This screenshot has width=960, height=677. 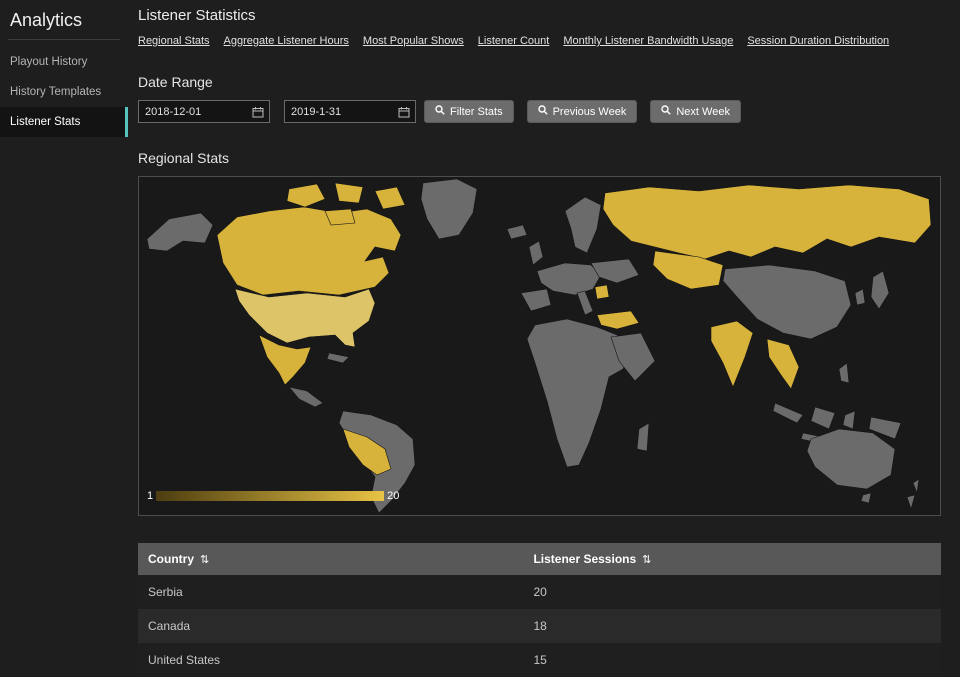 I want to click on legend-max-label: 20, so click(x=393, y=496).